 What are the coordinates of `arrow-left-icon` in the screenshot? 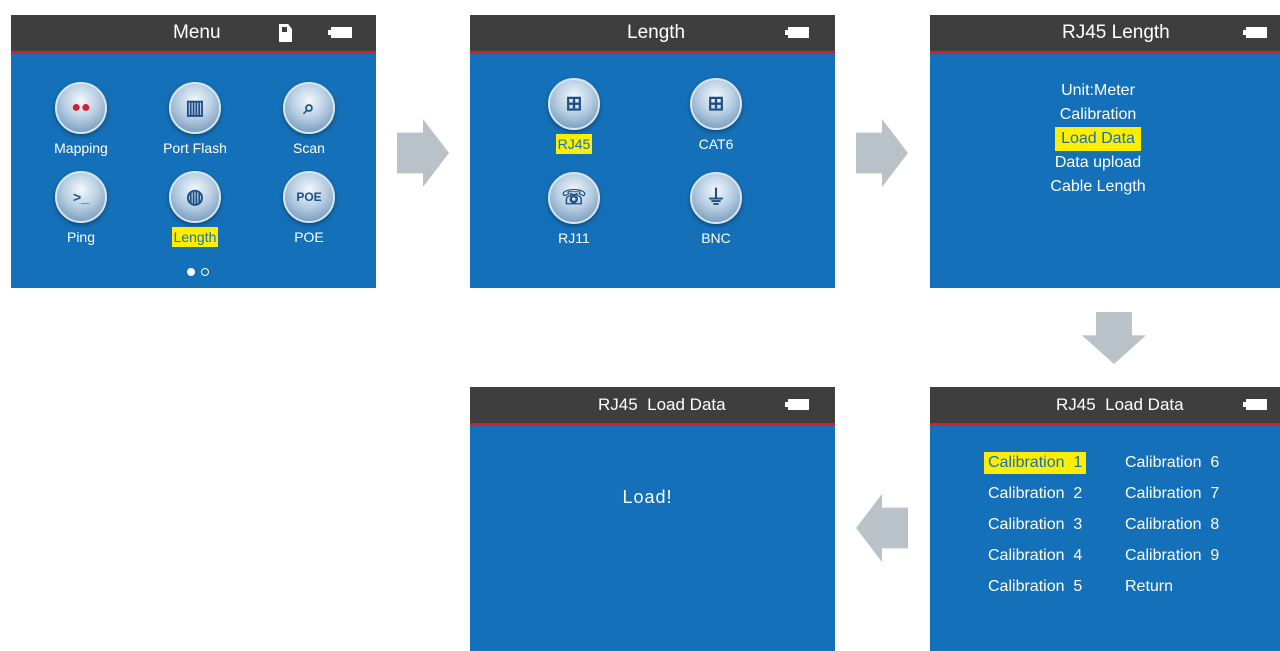 It's located at (882, 528).